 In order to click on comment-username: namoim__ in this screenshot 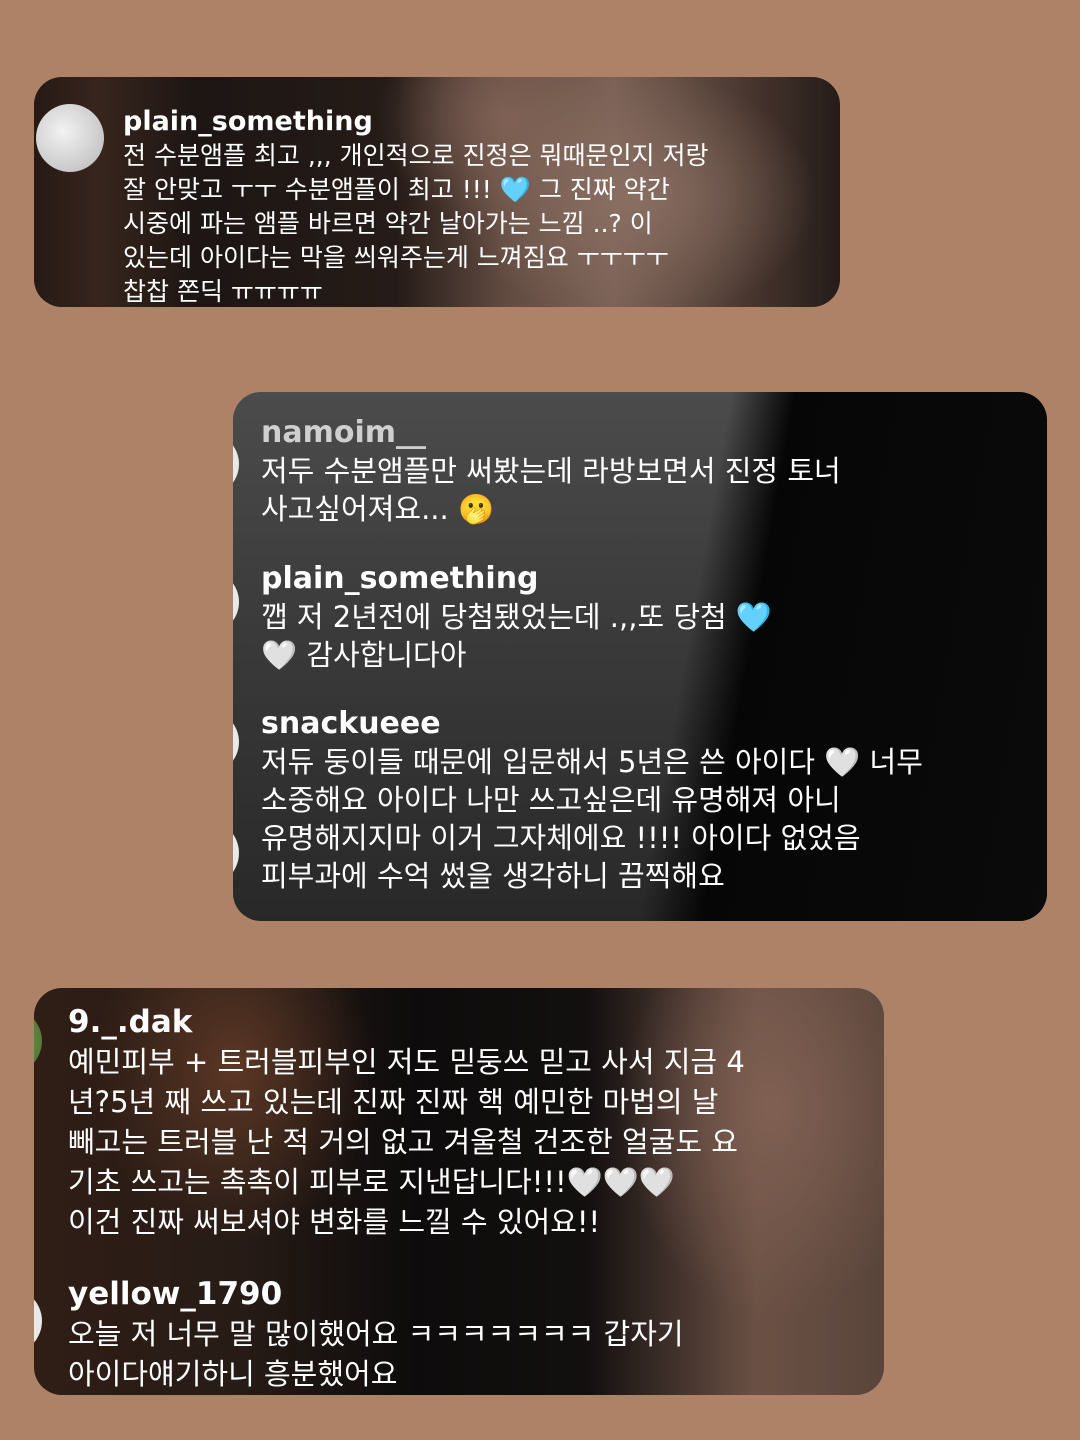, I will do `click(551, 433)`.